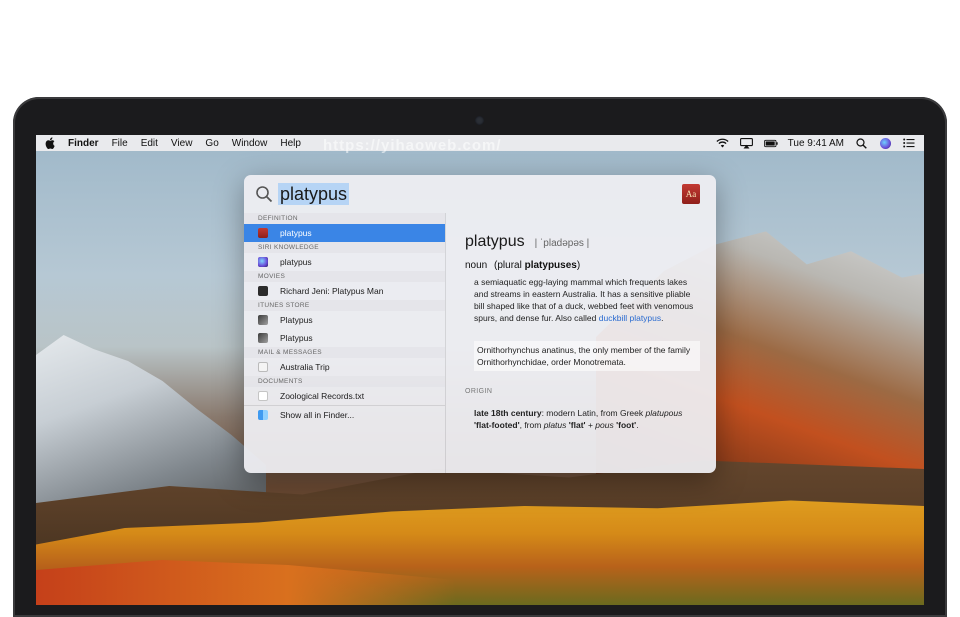 This screenshot has height=617, width=960. What do you see at coordinates (344, 247) in the screenshot?
I see `section-header-siri-knowledge: SIRI KNOWLEDGE` at bounding box center [344, 247].